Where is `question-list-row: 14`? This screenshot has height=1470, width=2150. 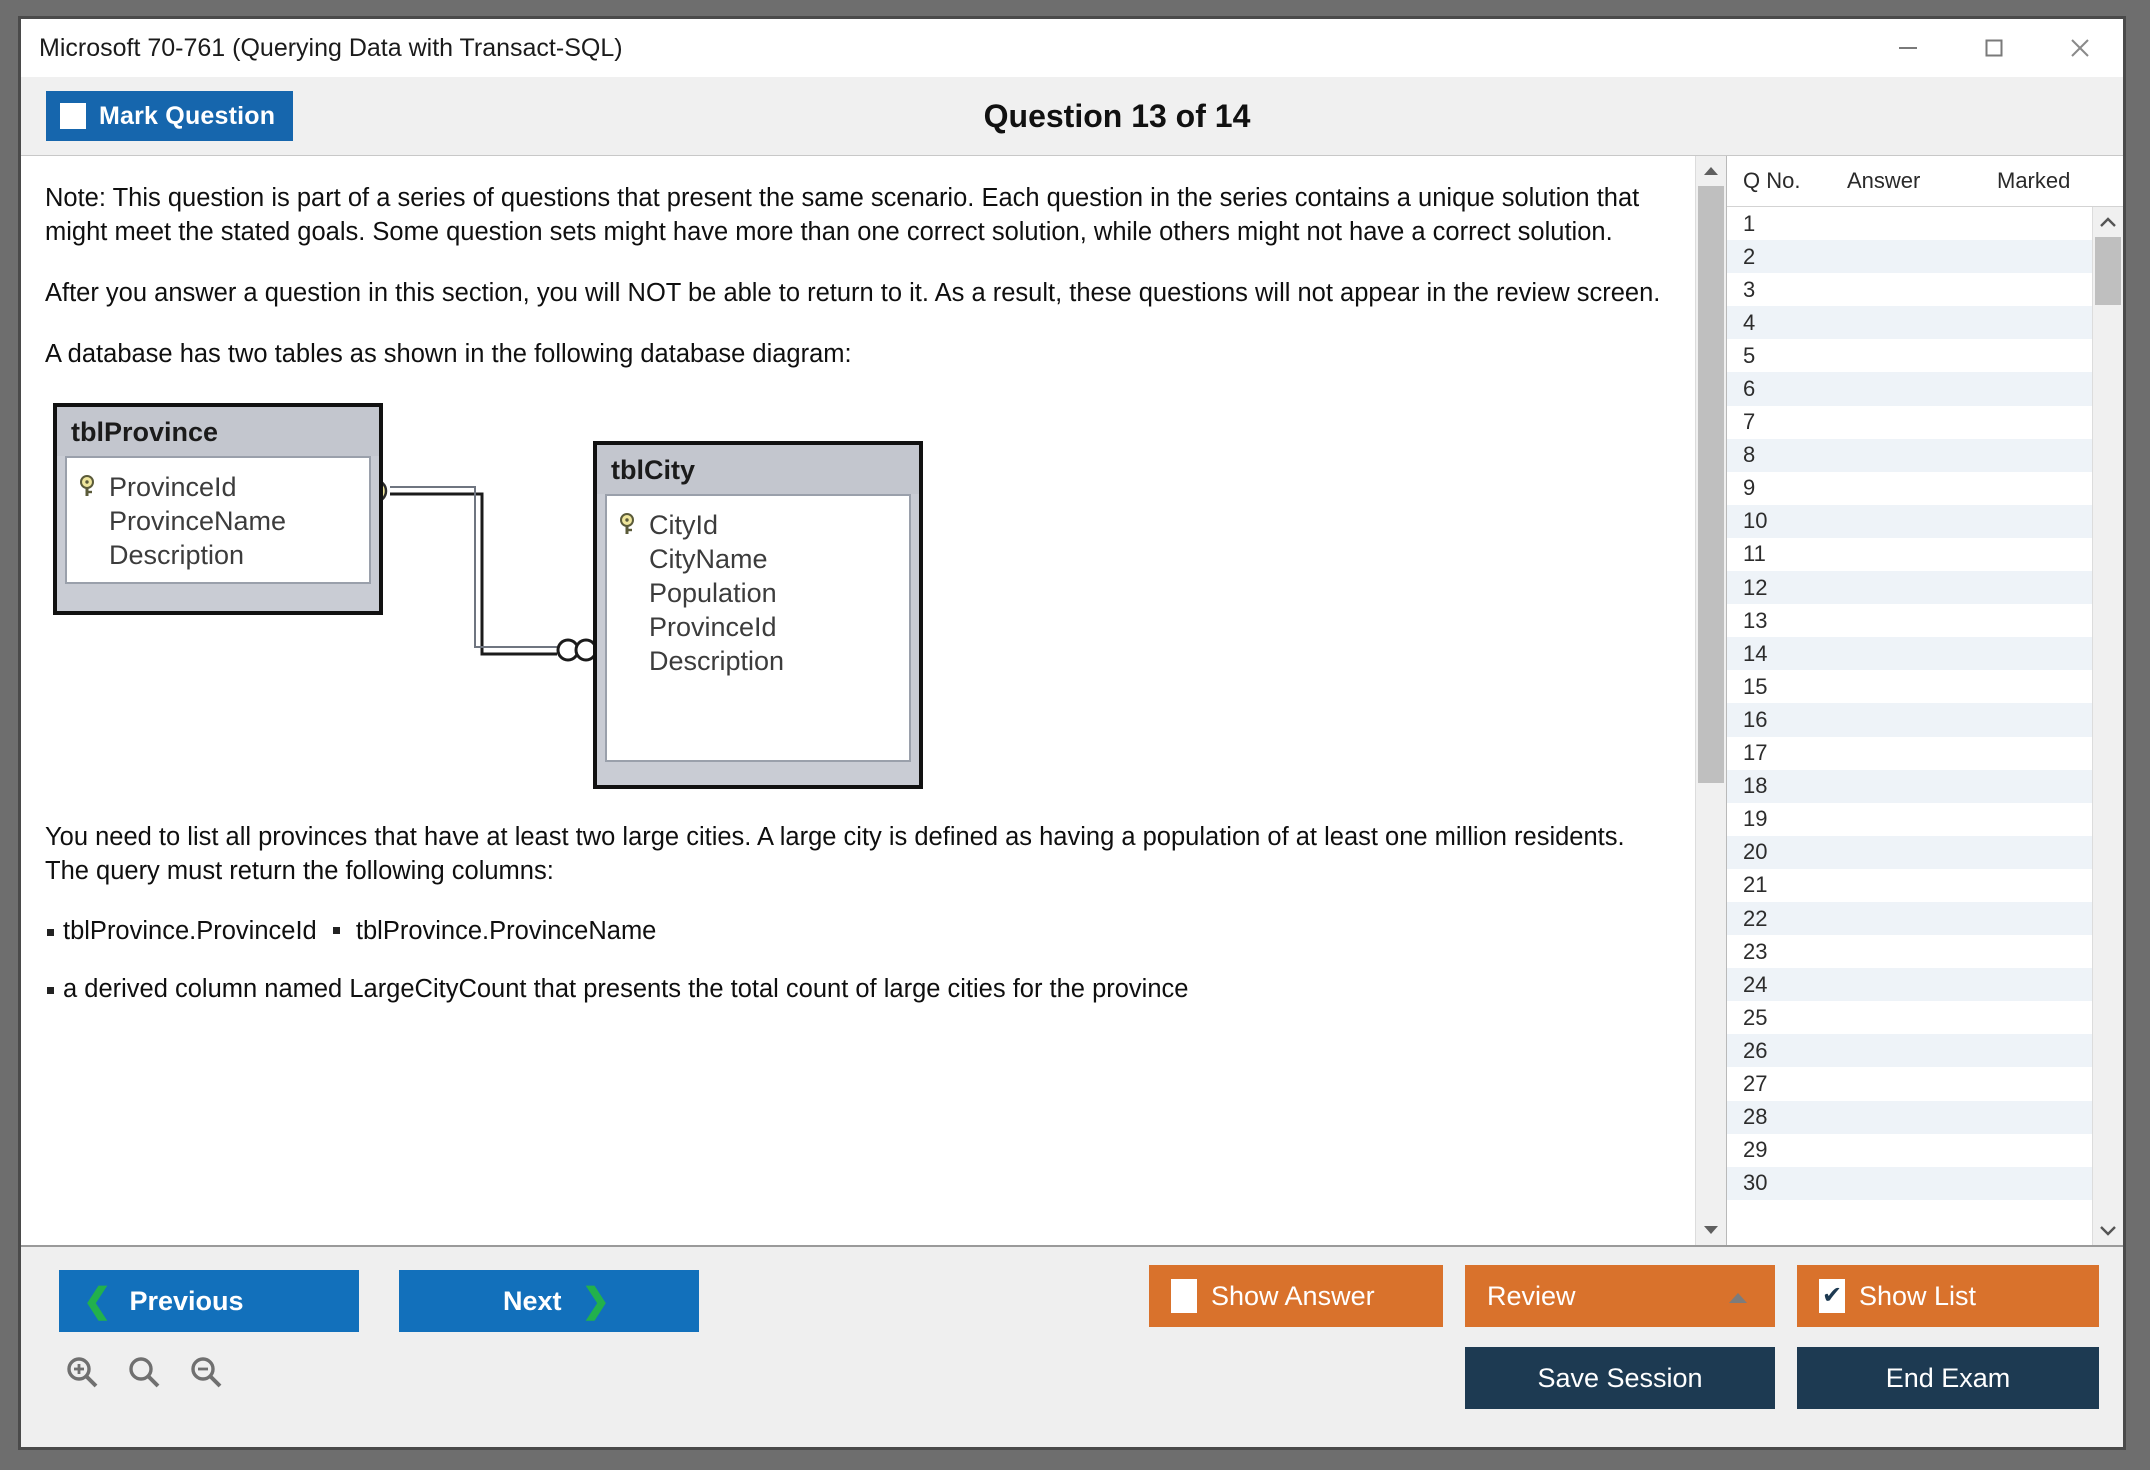 question-list-row: 14 is located at coordinates (1909, 654).